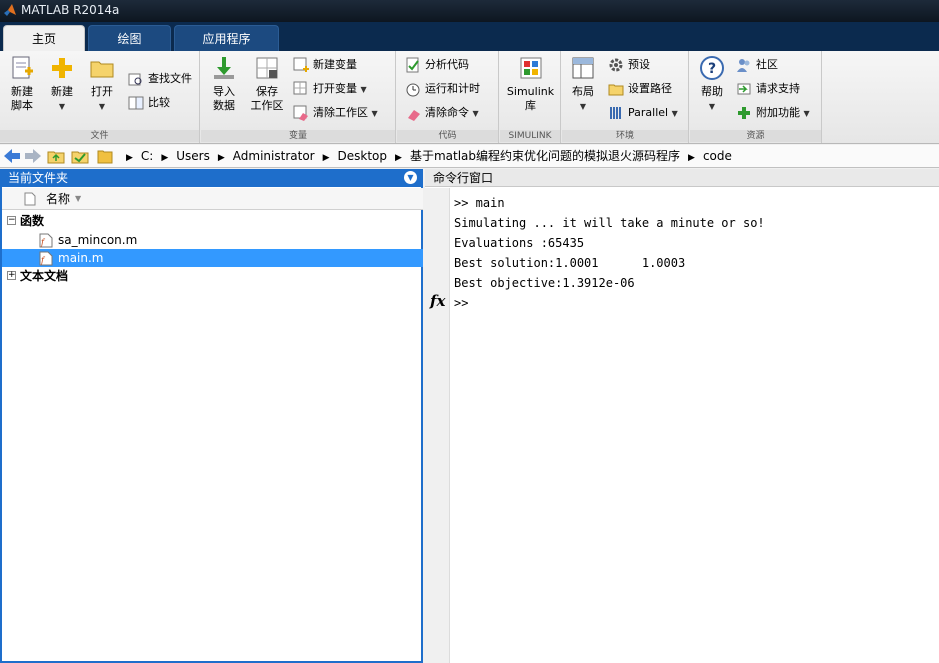 Image resolution: width=939 pixels, height=663 pixels. Describe the element at coordinates (570, 263) in the screenshot. I see `console-line: Best solution:1.0001 1.0003` at that location.